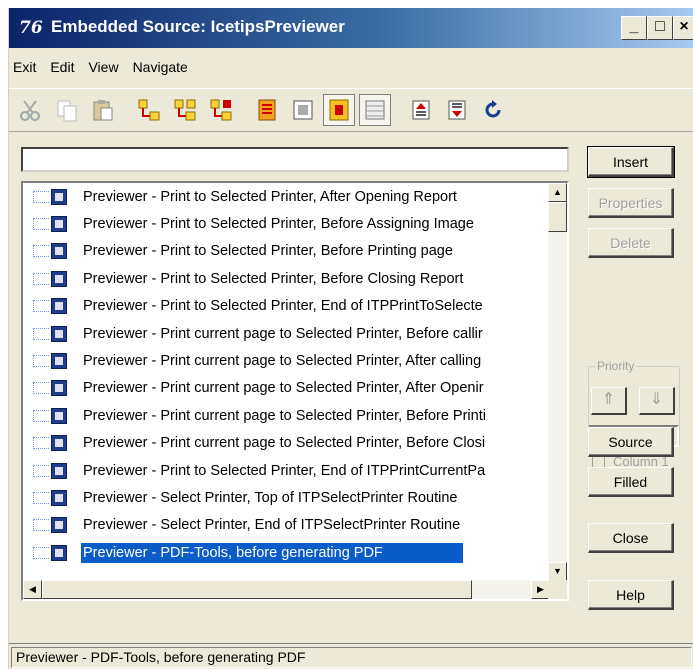  I want to click on filled-icon, so click(339, 110).